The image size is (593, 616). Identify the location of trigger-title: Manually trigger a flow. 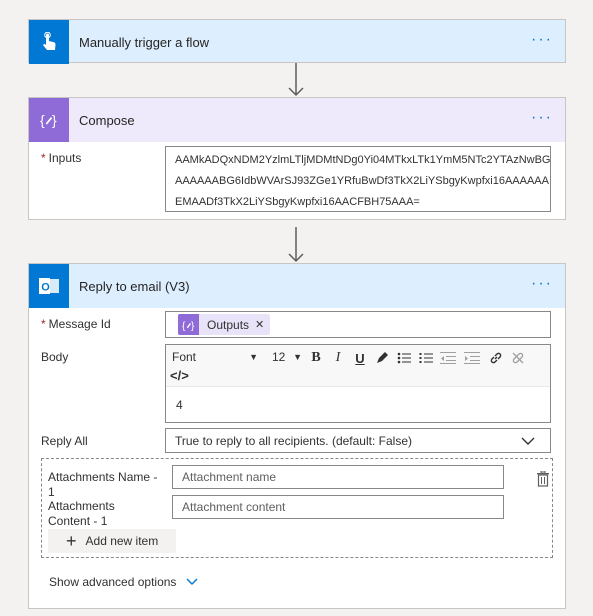
(144, 42).